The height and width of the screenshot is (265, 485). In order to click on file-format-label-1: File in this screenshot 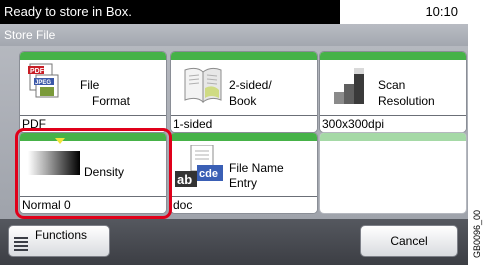, I will do `click(90, 85)`.